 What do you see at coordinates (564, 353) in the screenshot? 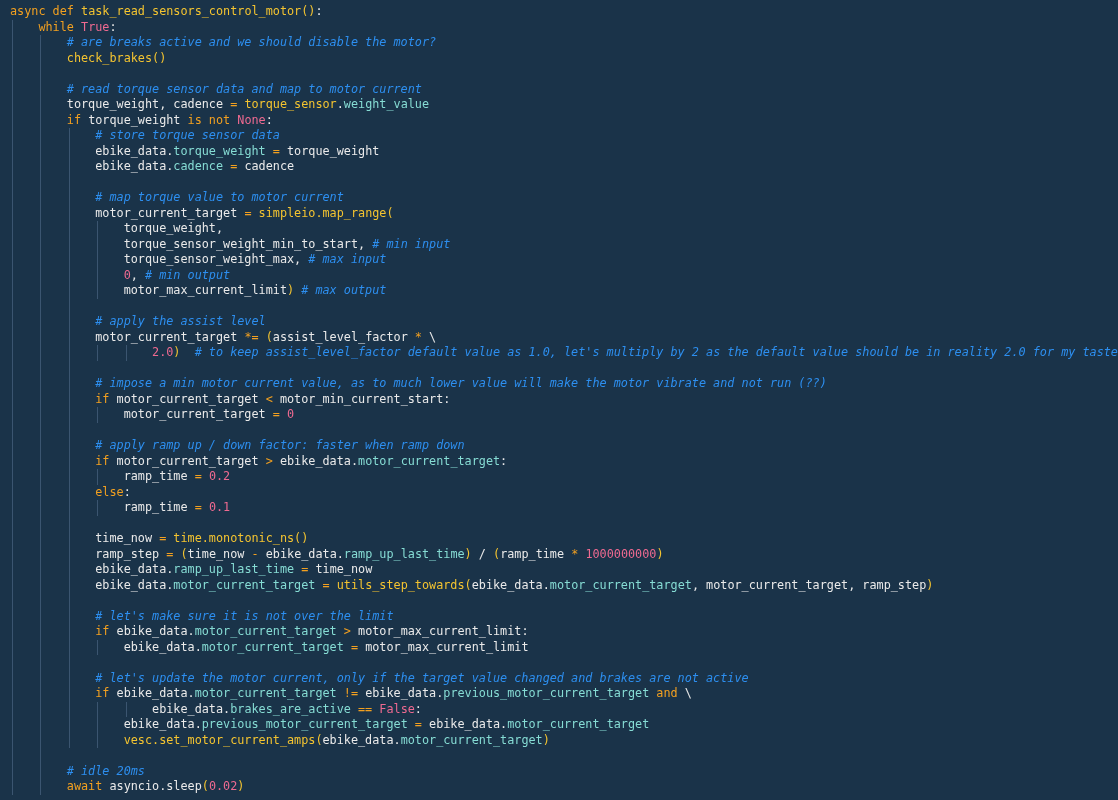
I see `code-line: 2.0) # to keep assist_level_factor default value as 1.0, let's multiply by 2 as the default value should be in reality 2.0 for my taste` at bounding box center [564, 353].